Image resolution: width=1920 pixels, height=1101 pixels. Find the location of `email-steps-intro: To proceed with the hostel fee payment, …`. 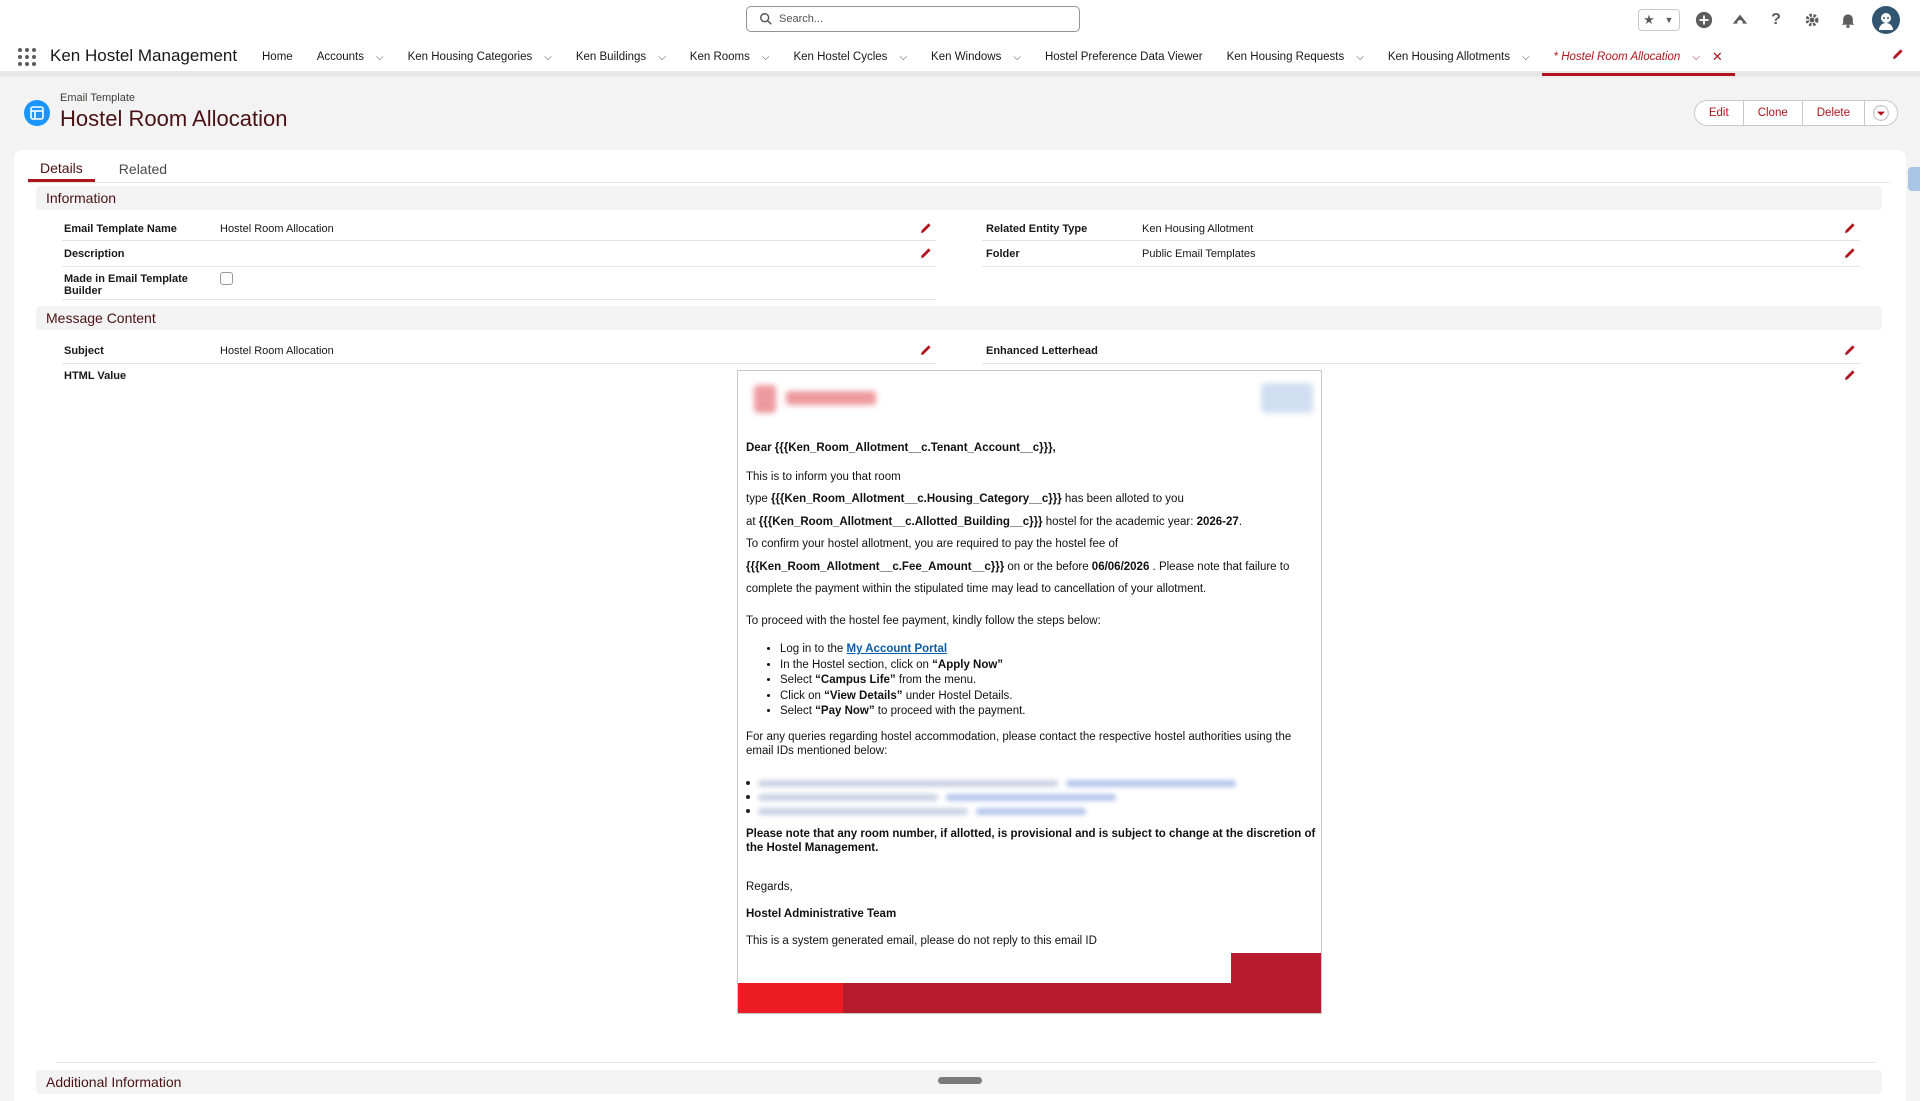

email-steps-intro: To proceed with the hostel fee payment, … is located at coordinates (923, 621).